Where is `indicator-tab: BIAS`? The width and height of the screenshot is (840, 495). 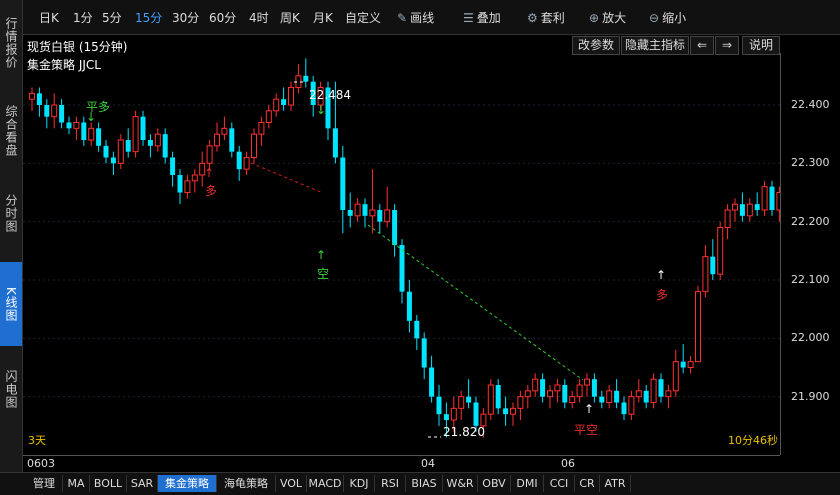
indicator-tab: BIAS is located at coordinates (424, 483).